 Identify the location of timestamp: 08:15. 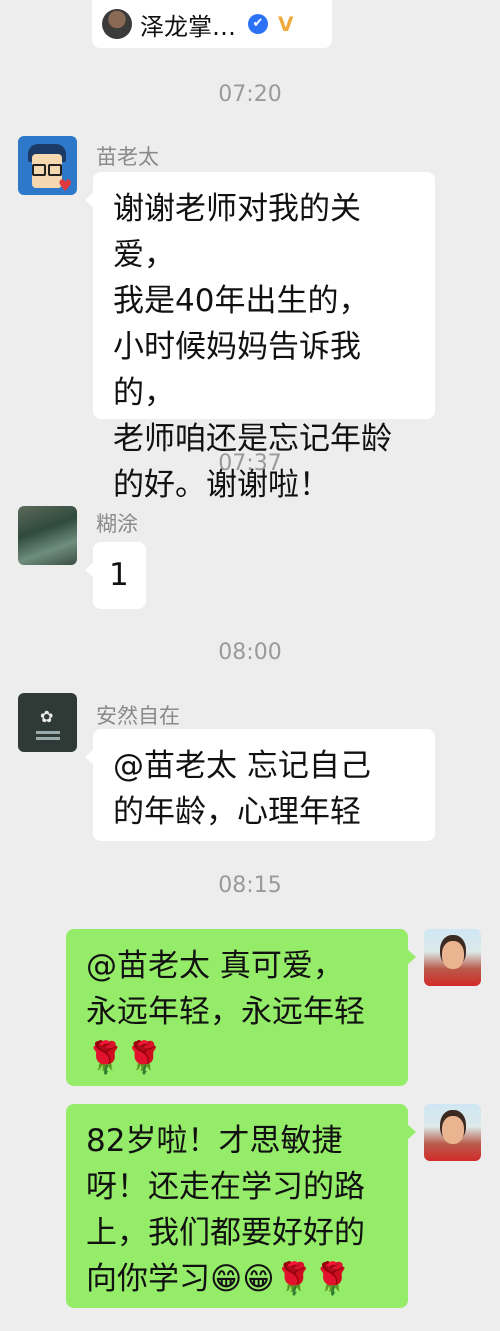
(250, 885).